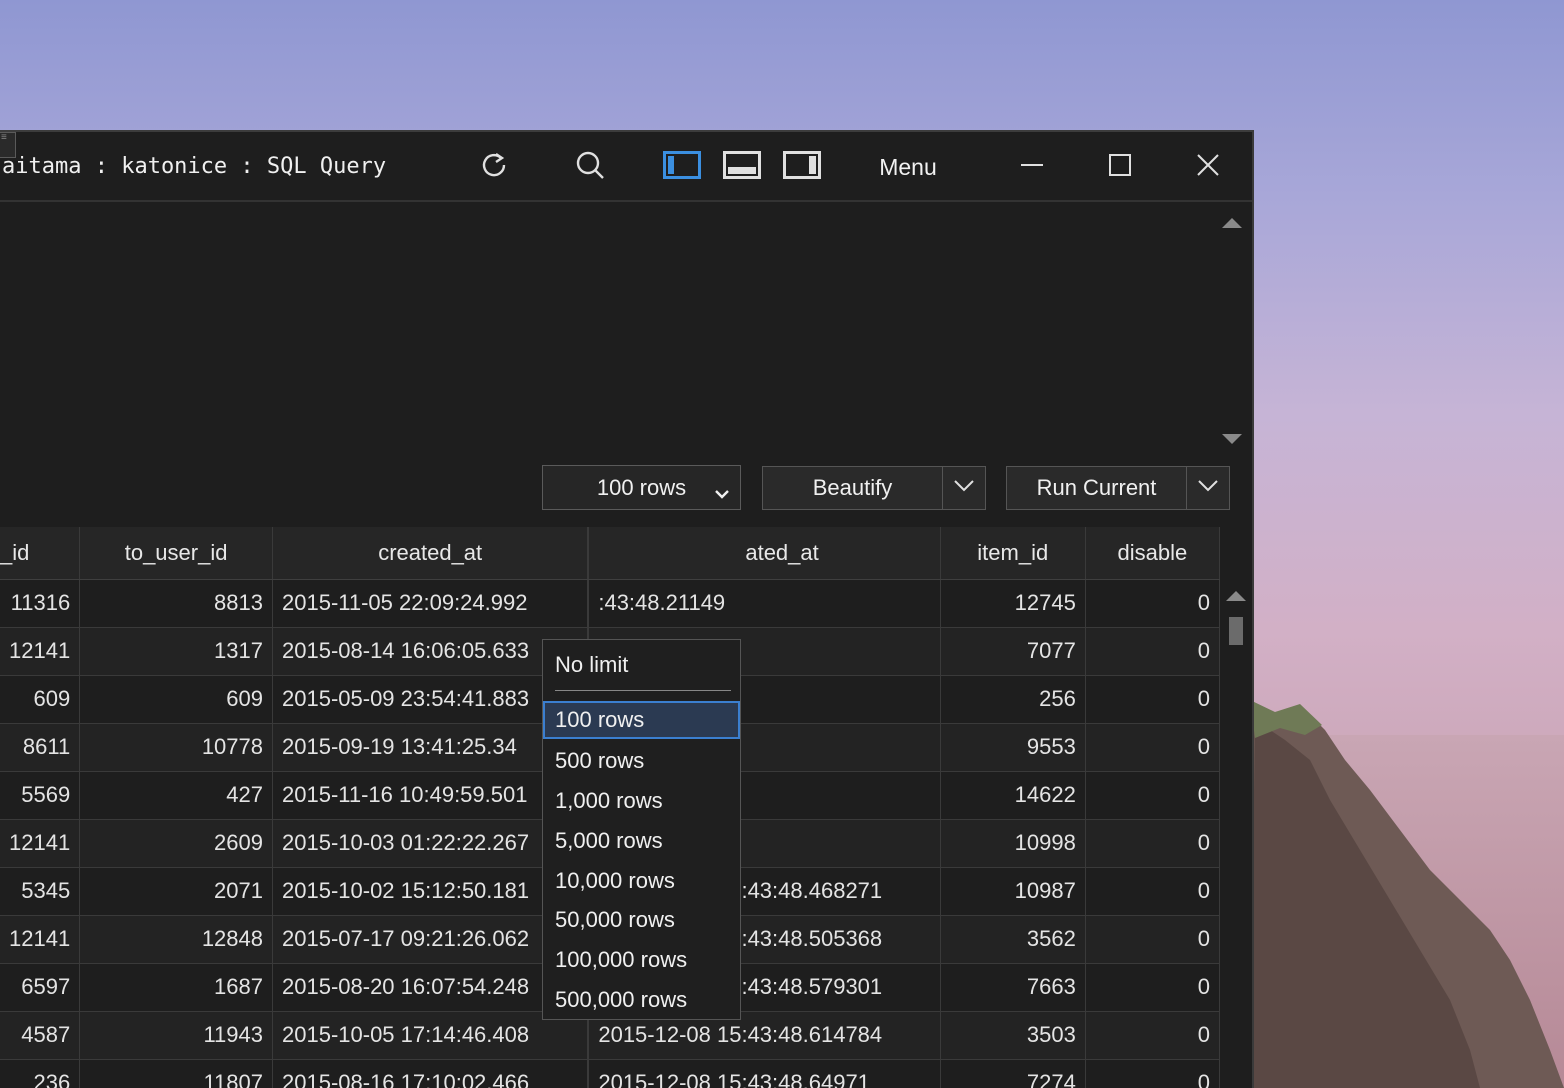 The height and width of the screenshot is (1088, 1564). What do you see at coordinates (176, 553) in the screenshot?
I see `column-header: to_user_id` at bounding box center [176, 553].